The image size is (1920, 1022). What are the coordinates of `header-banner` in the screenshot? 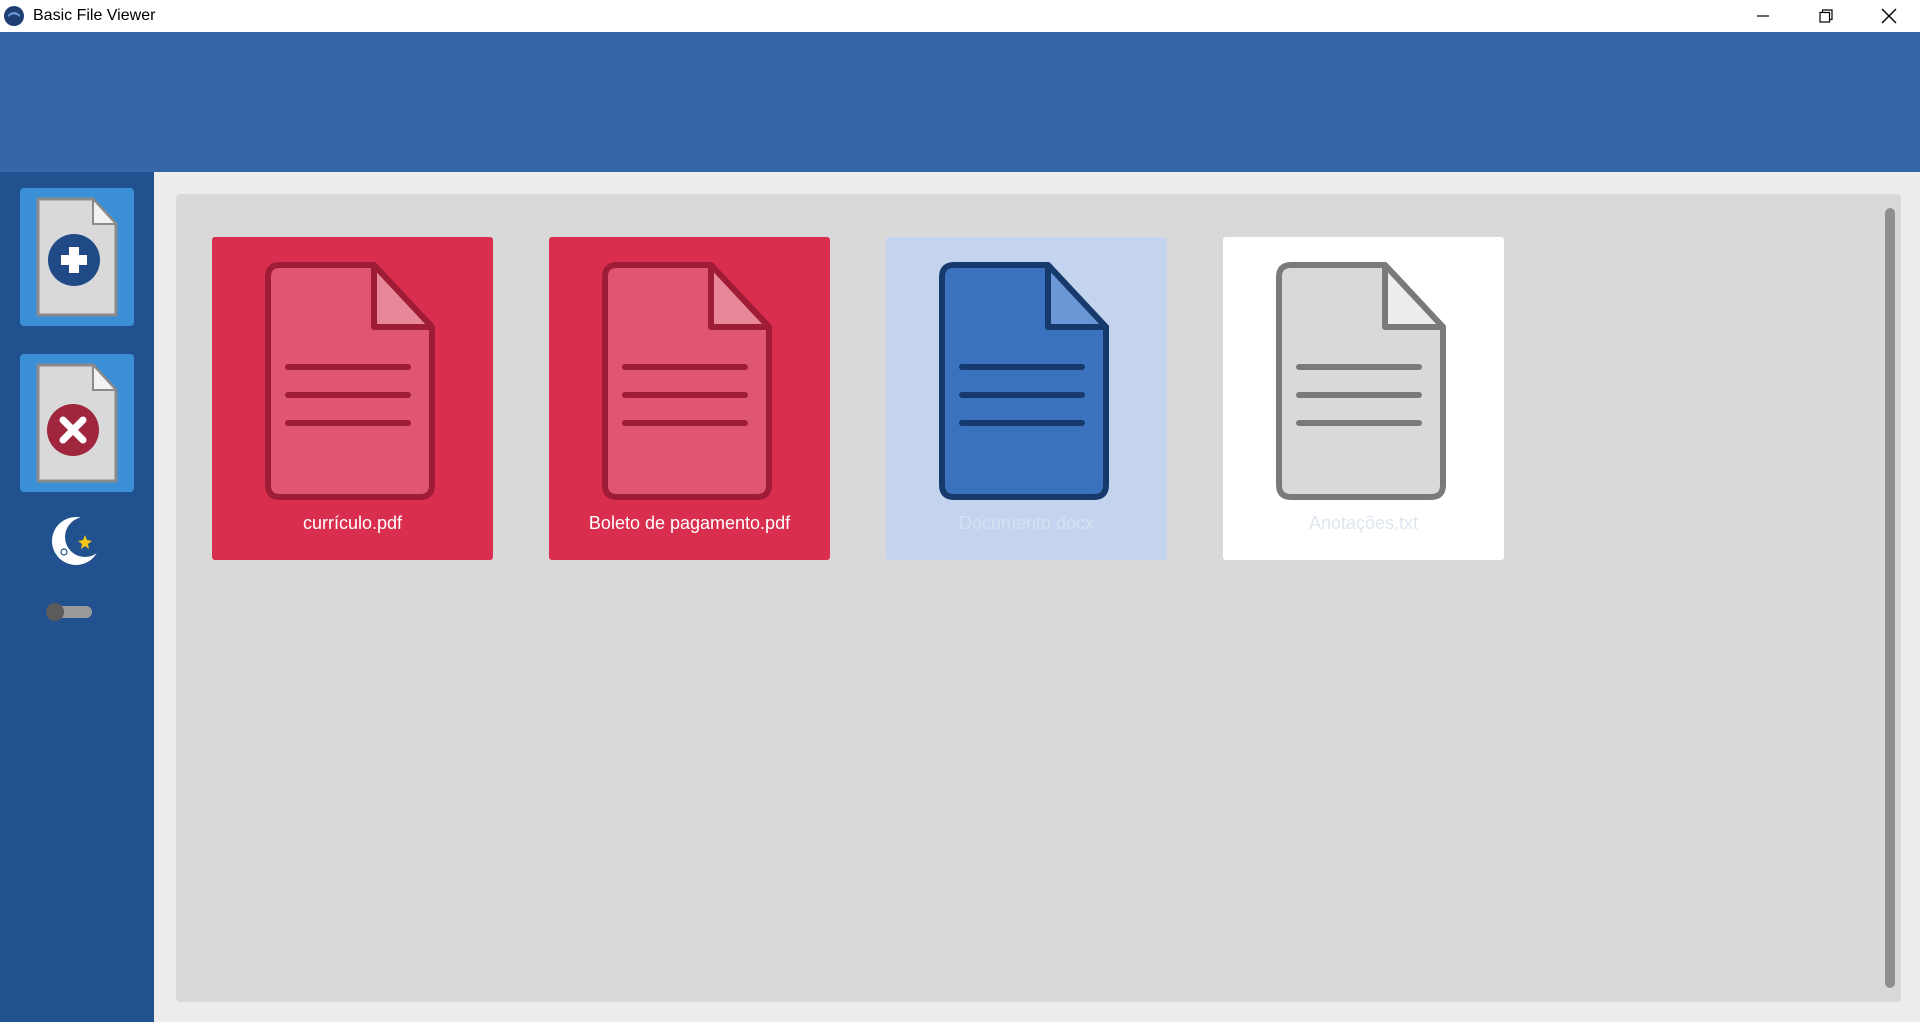 It's located at (960, 102).